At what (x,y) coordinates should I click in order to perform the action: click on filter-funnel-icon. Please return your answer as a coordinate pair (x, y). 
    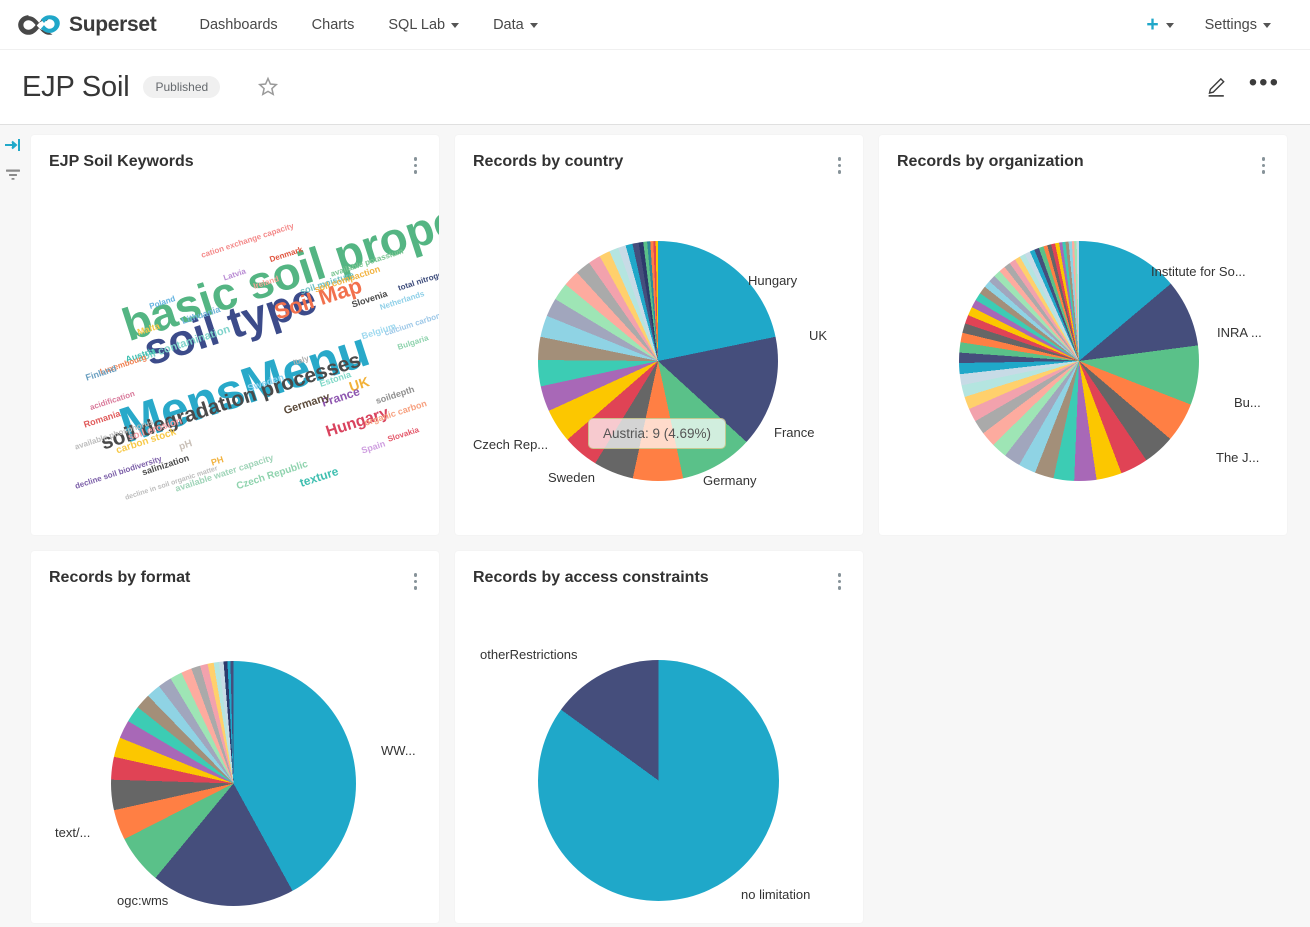
    Looking at the image, I should click on (13, 175).